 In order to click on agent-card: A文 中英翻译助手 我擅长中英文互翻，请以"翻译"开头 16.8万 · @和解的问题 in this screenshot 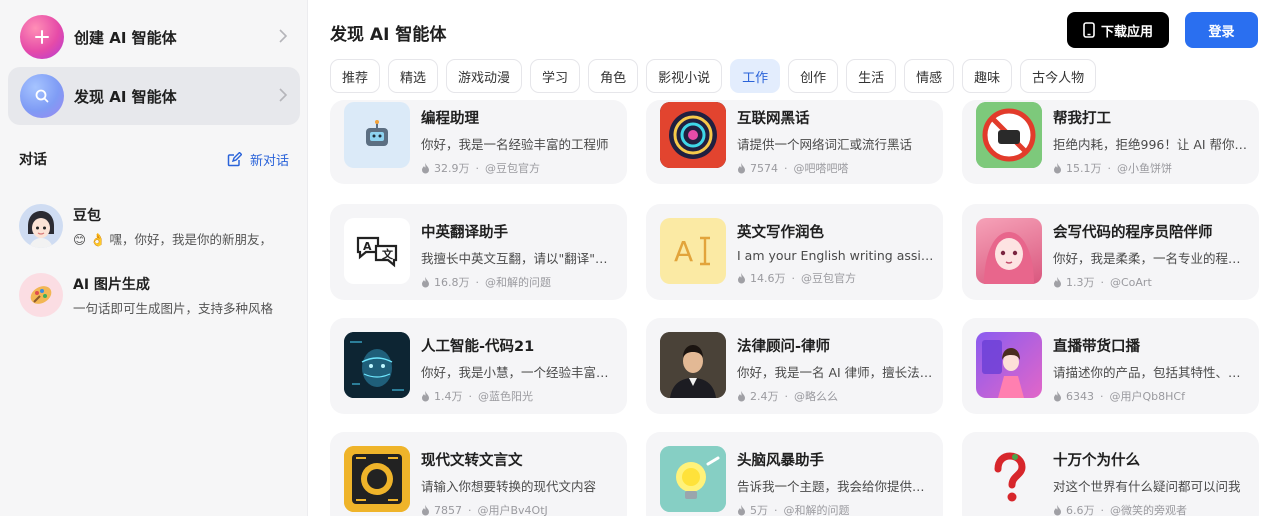, I will do `click(478, 252)`.